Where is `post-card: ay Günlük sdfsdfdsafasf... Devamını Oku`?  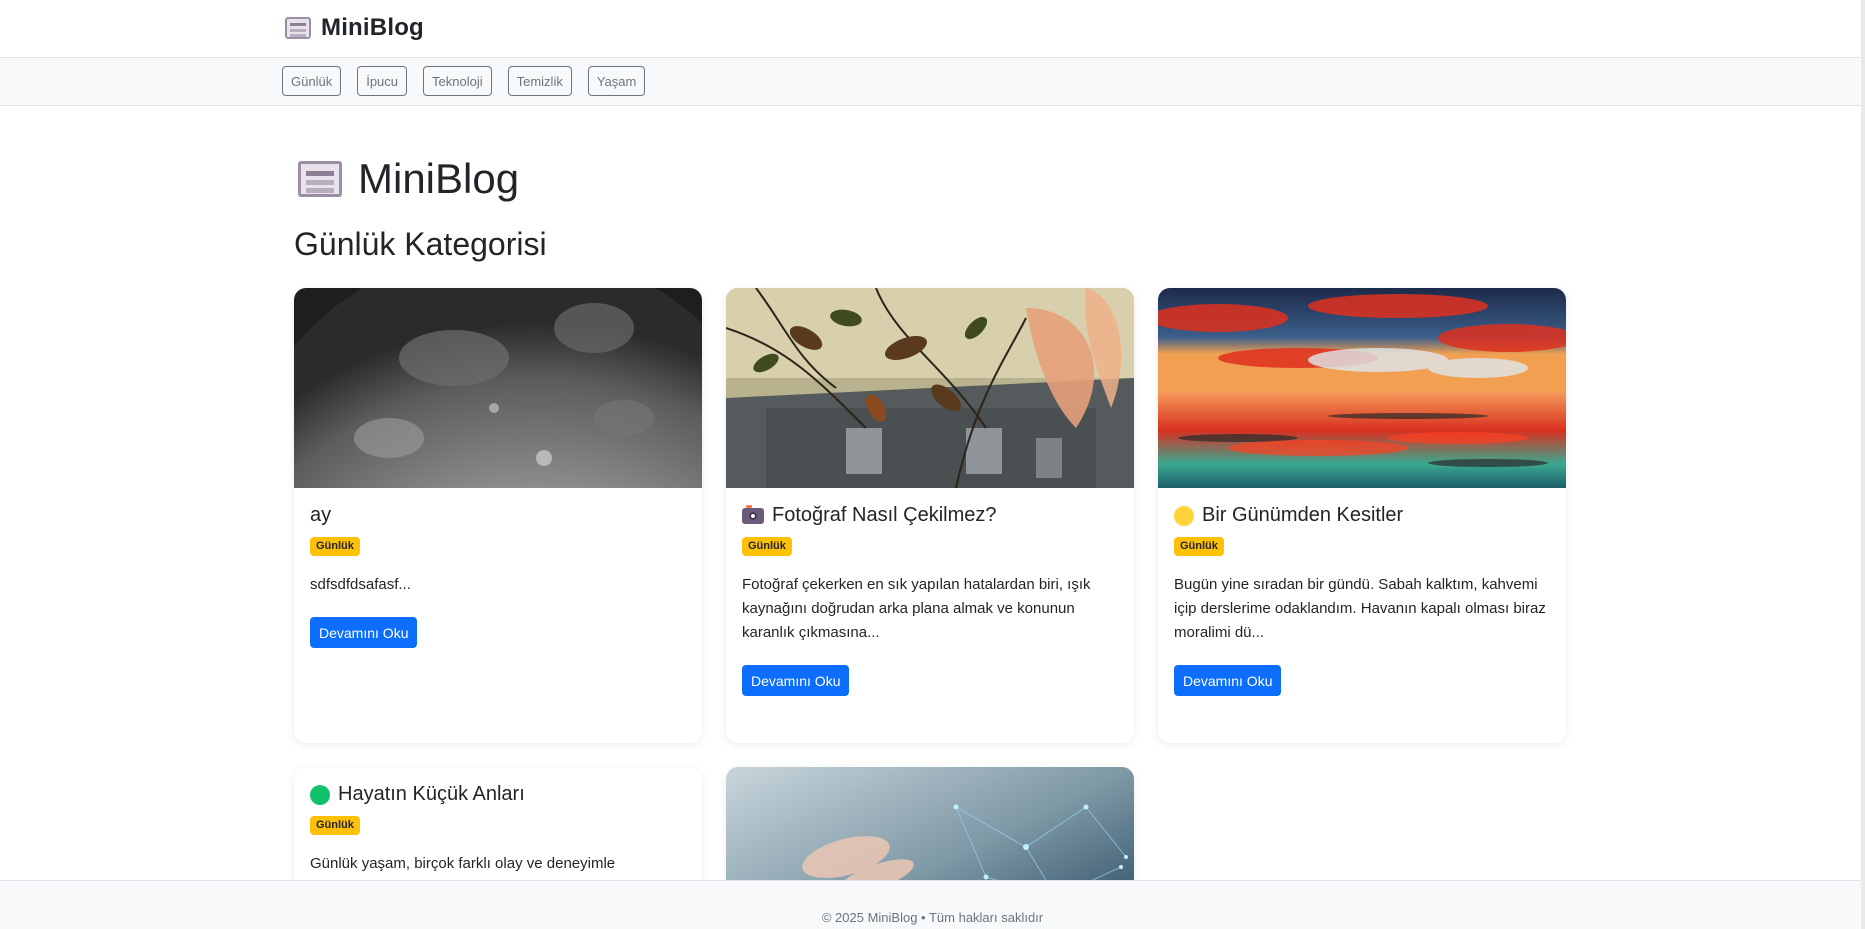
post-card: ay Günlük sdfsdfdsafasf... Devamını Oku is located at coordinates (498, 515).